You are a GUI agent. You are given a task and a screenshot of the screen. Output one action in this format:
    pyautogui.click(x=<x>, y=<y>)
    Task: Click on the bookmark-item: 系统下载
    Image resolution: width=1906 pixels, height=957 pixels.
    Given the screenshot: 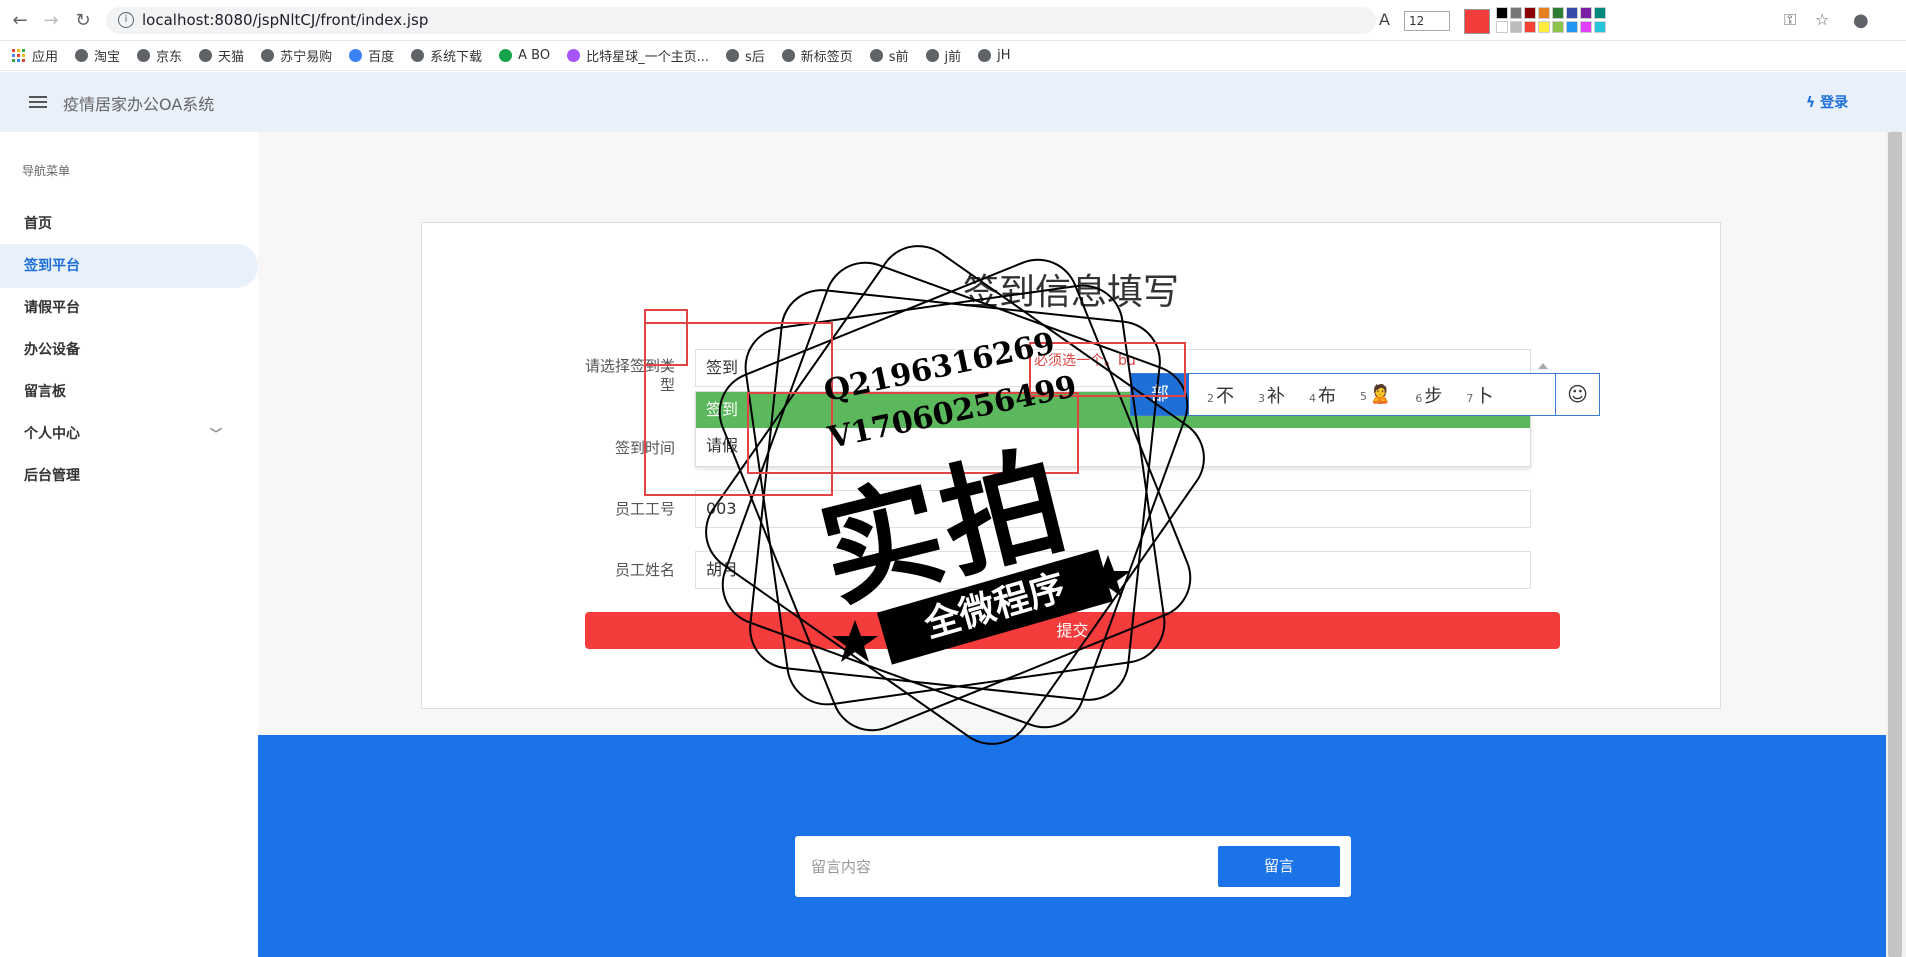 What is the action you would take?
    pyautogui.click(x=446, y=55)
    